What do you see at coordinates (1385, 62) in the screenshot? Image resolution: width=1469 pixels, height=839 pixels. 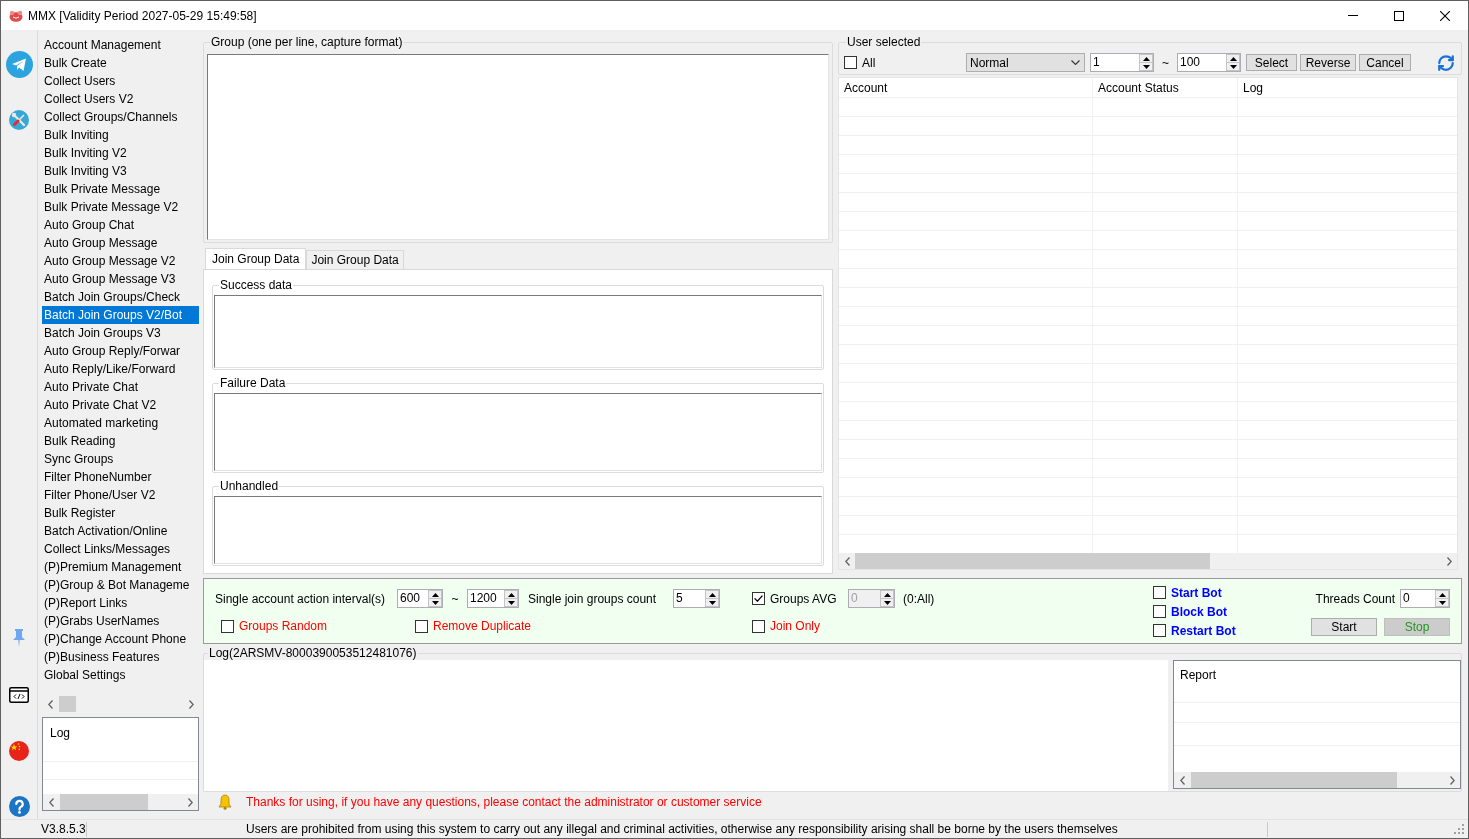 I see `action-button: Cancel` at bounding box center [1385, 62].